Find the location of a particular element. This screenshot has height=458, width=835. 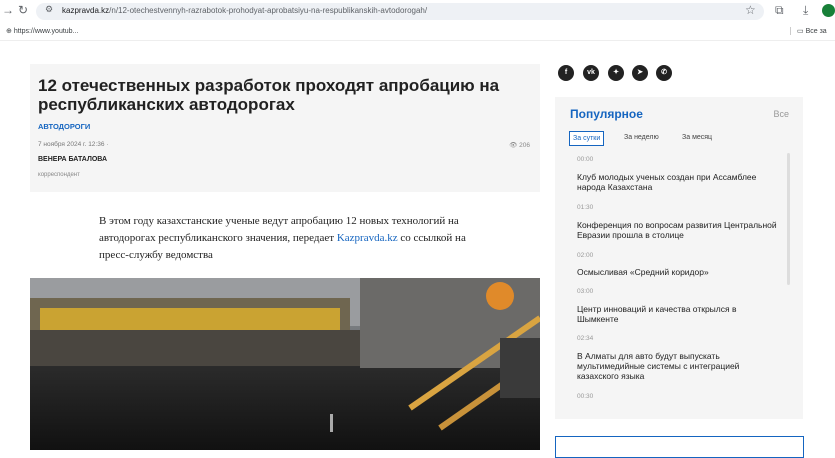

source-link: Kazpravda.kz is located at coordinates (367, 238).